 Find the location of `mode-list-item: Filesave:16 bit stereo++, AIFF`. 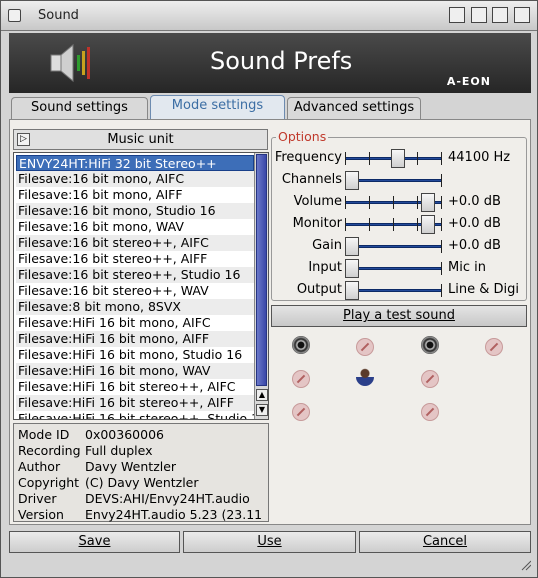

mode-list-item: Filesave:16 bit stereo++, AIFF is located at coordinates (135, 259).